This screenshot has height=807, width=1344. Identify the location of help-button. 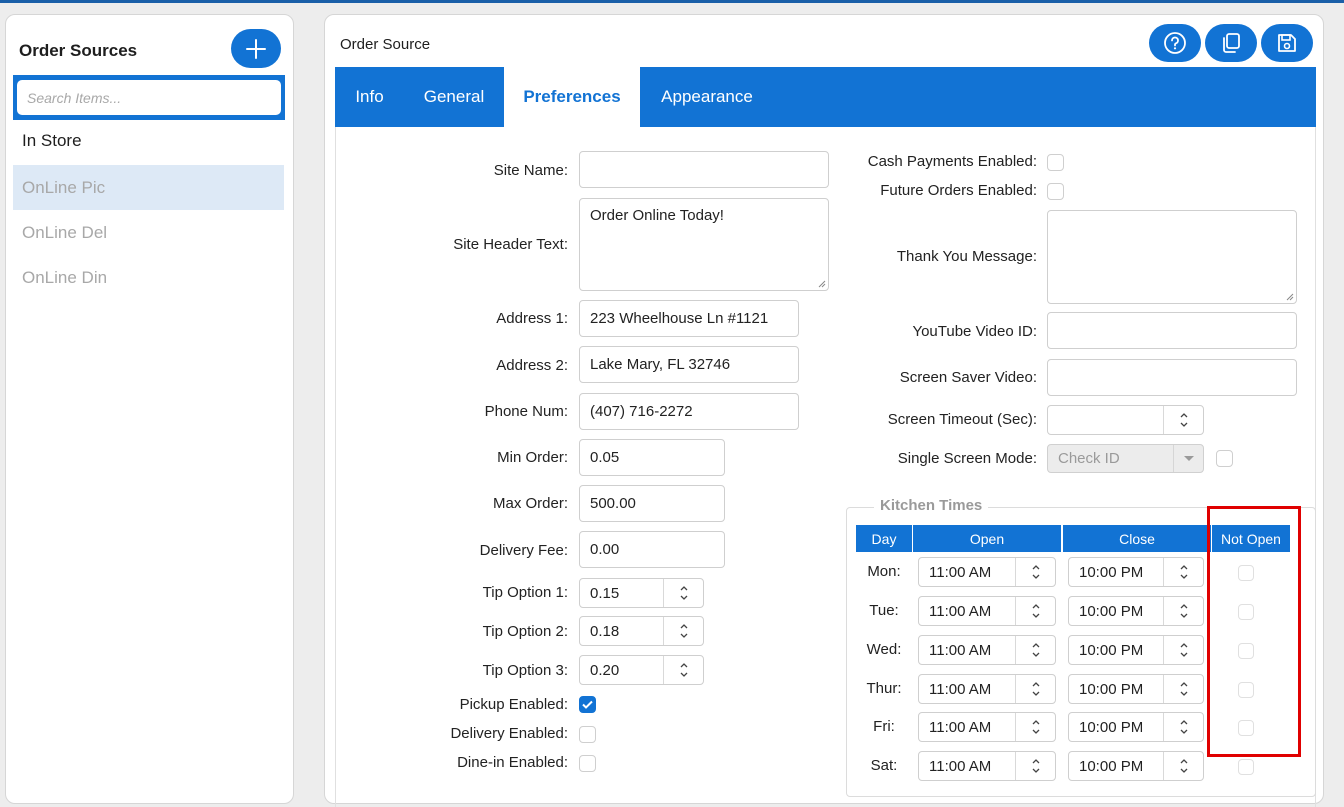
(1175, 43).